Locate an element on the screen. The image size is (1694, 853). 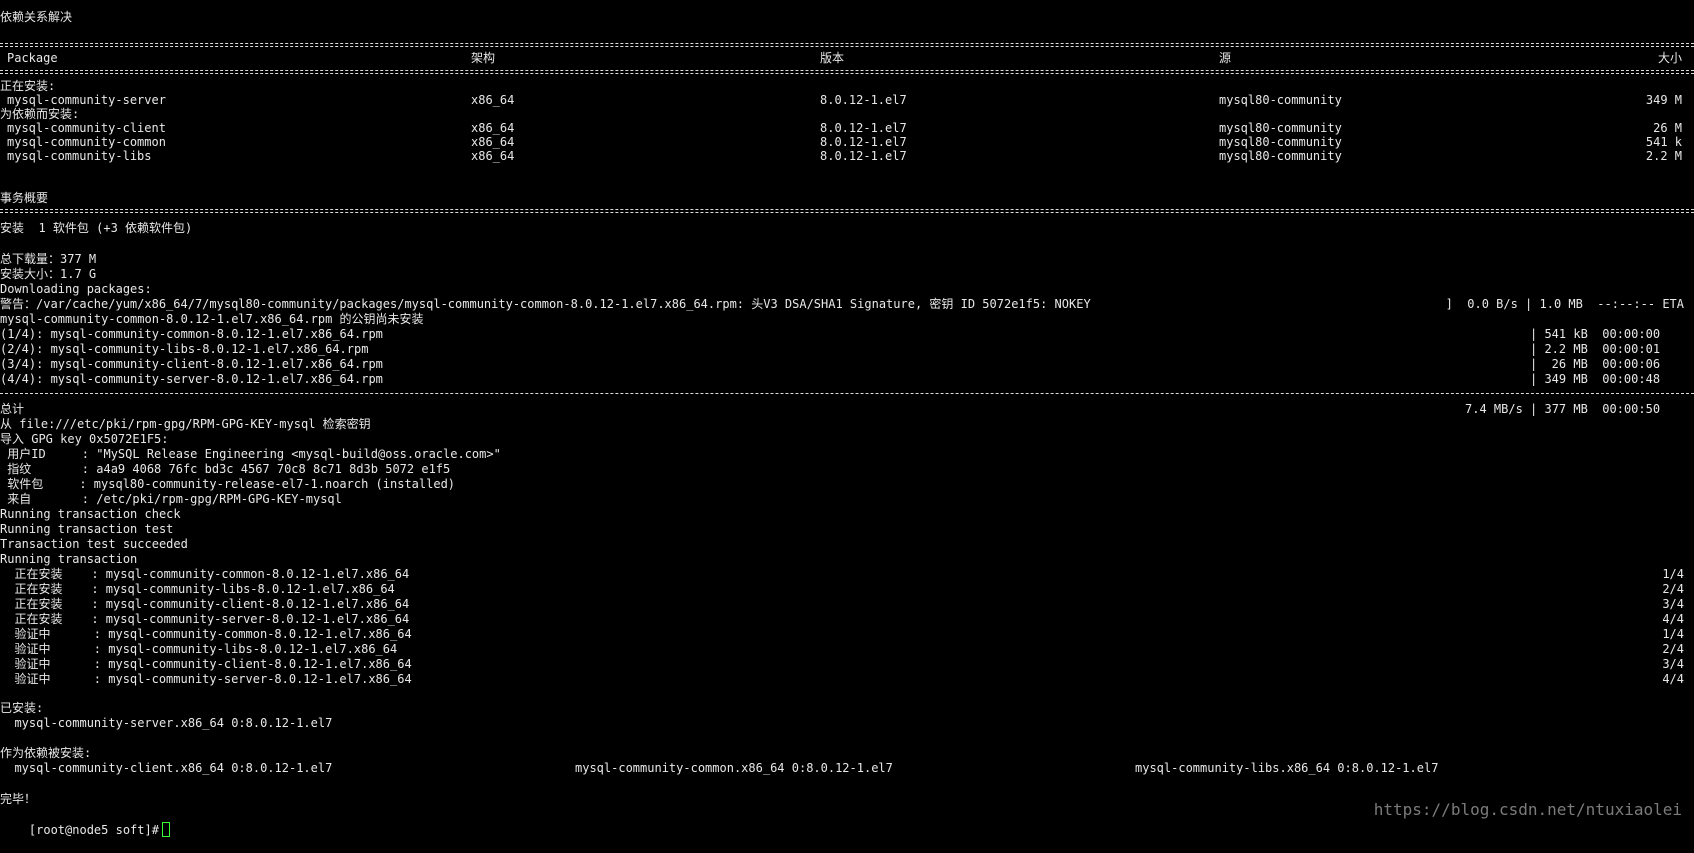
downloading-line: Downloading packages: is located at coordinates (76, 289).